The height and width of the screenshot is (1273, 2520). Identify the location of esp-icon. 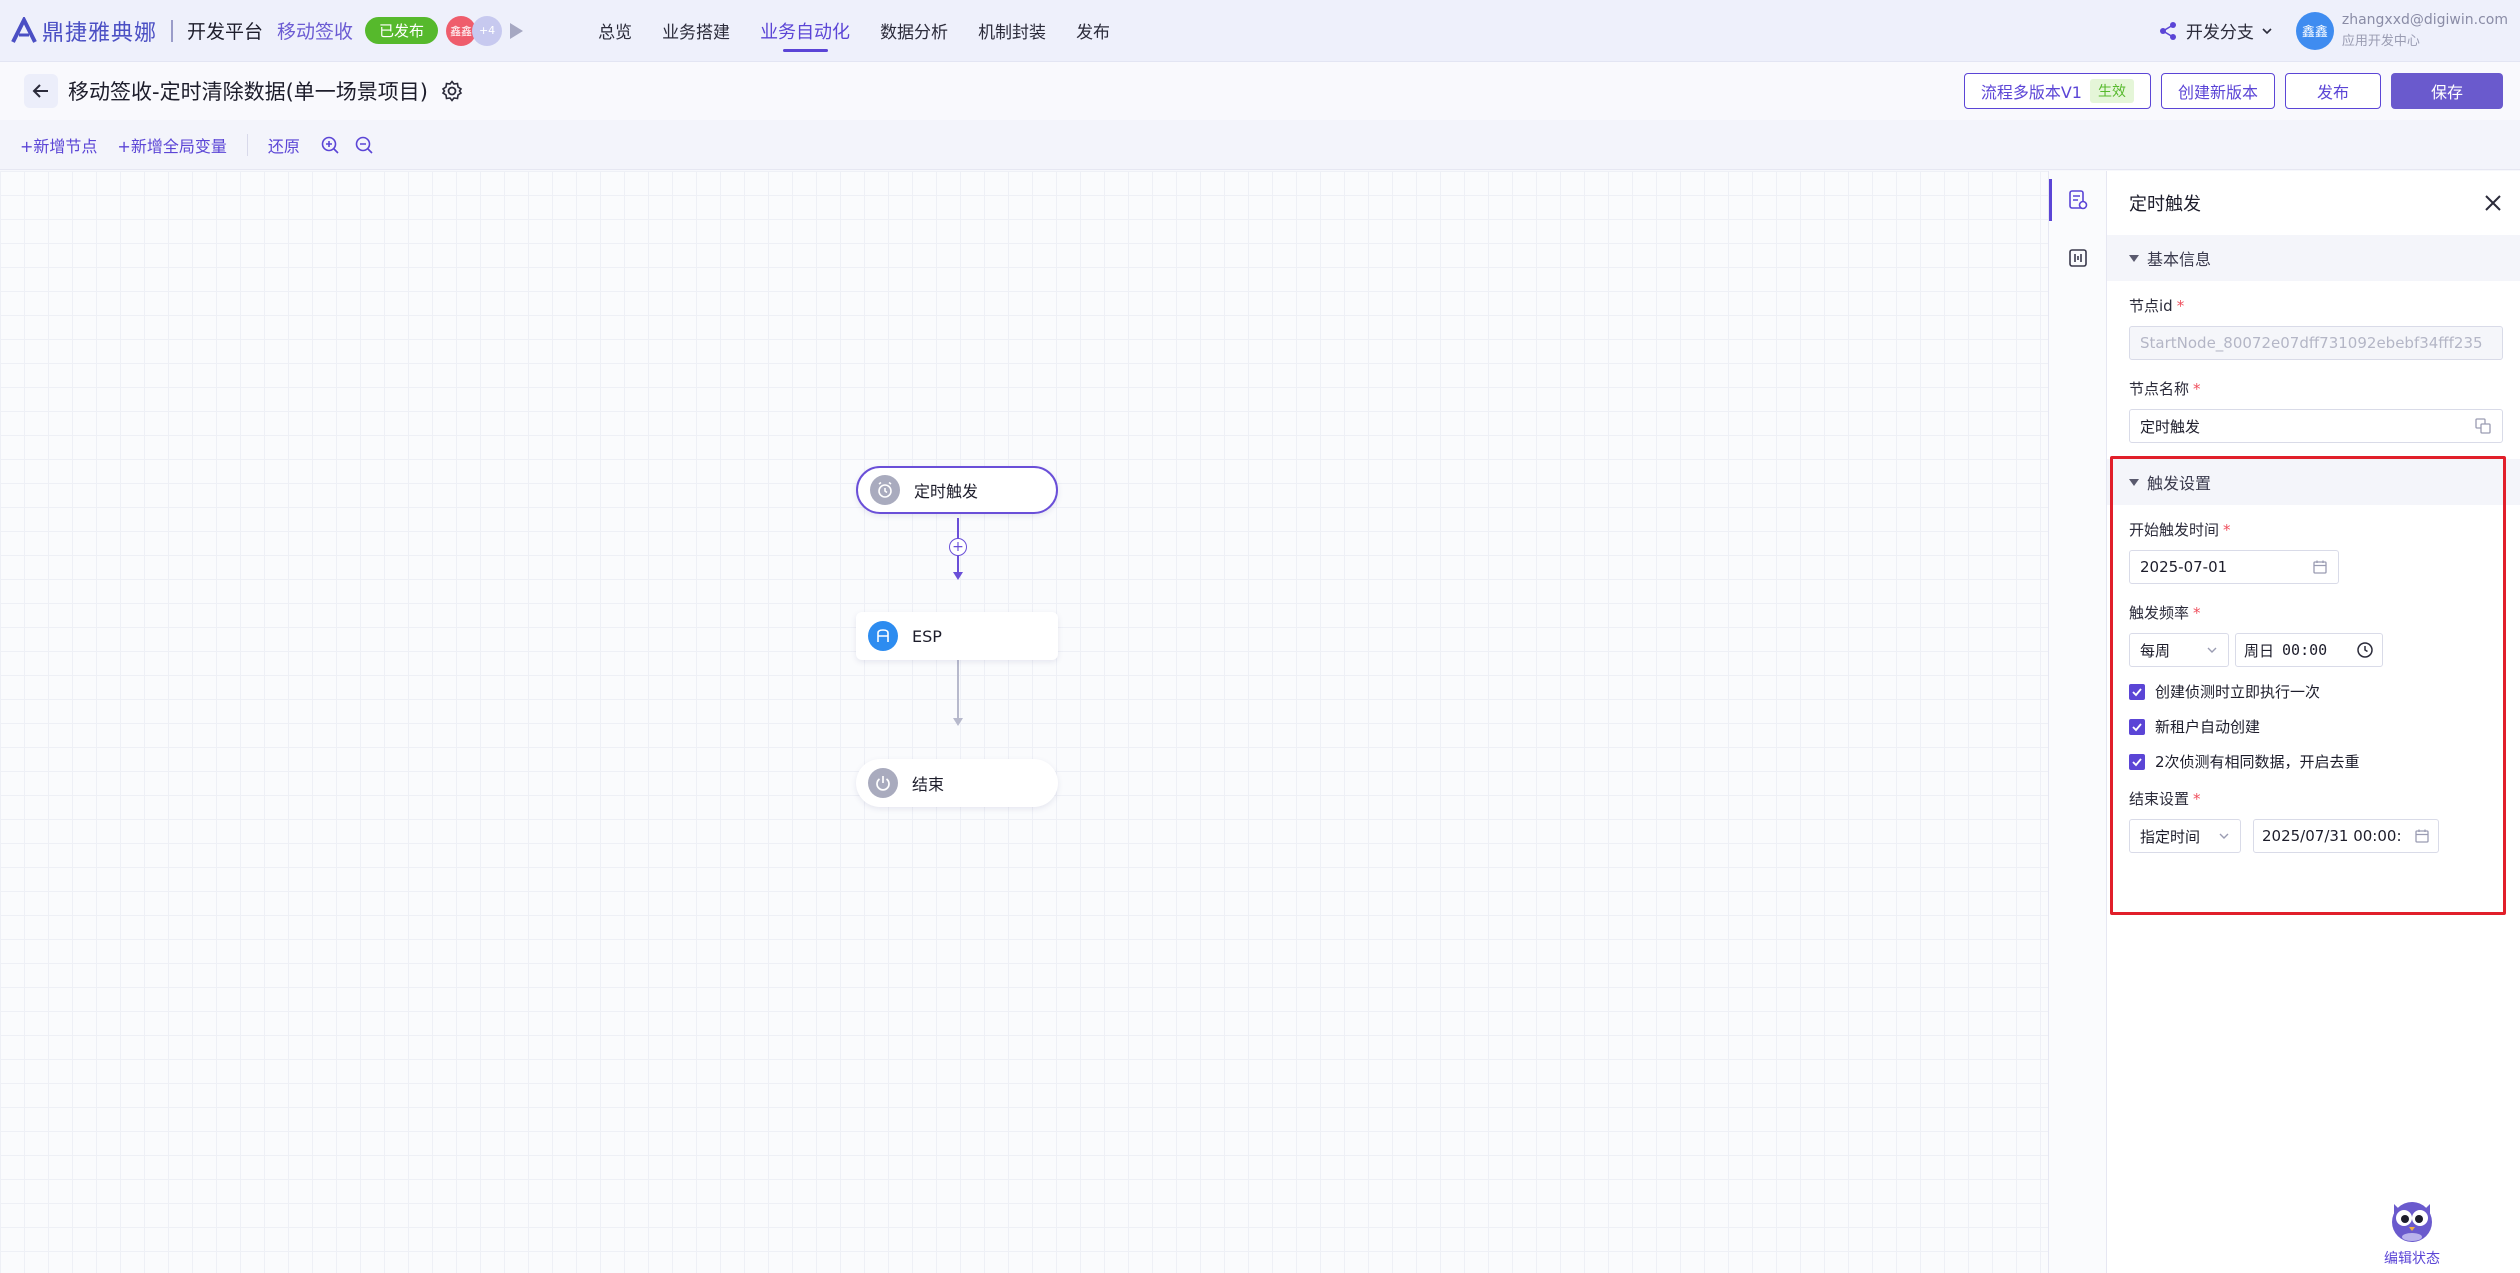
(883, 636).